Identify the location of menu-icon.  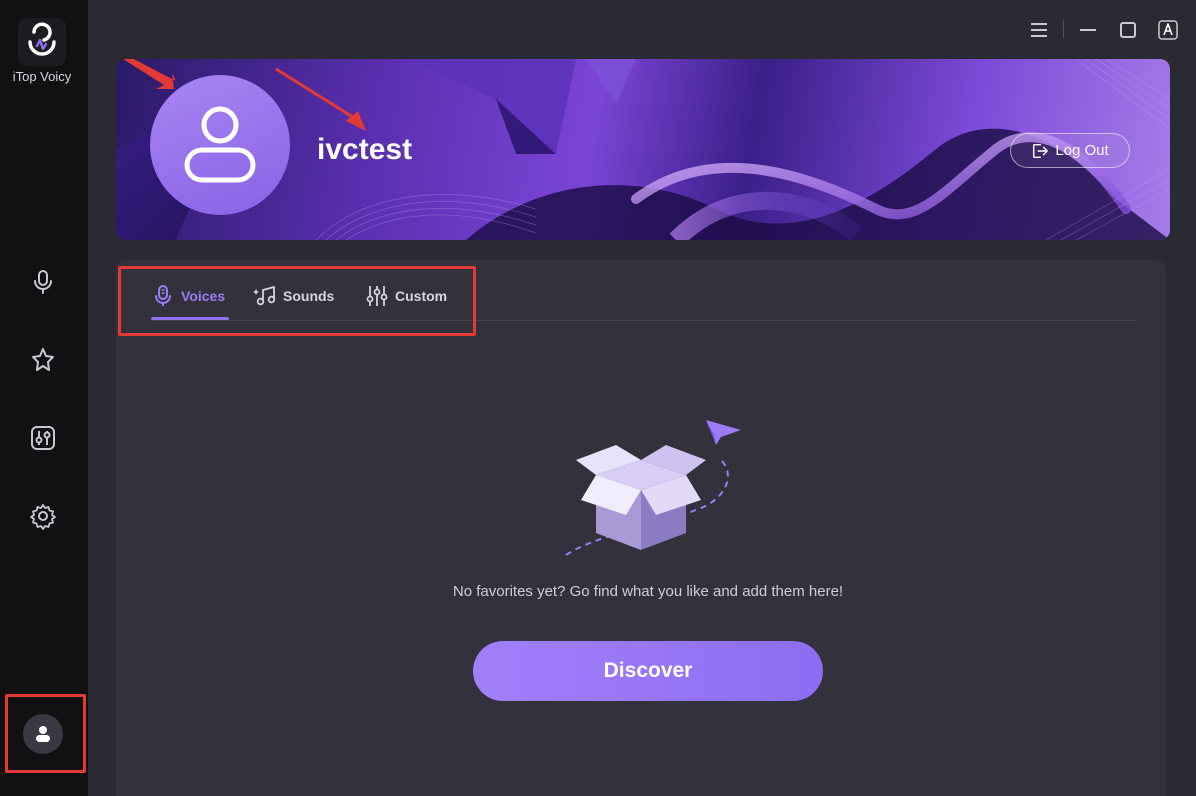
(1039, 30).